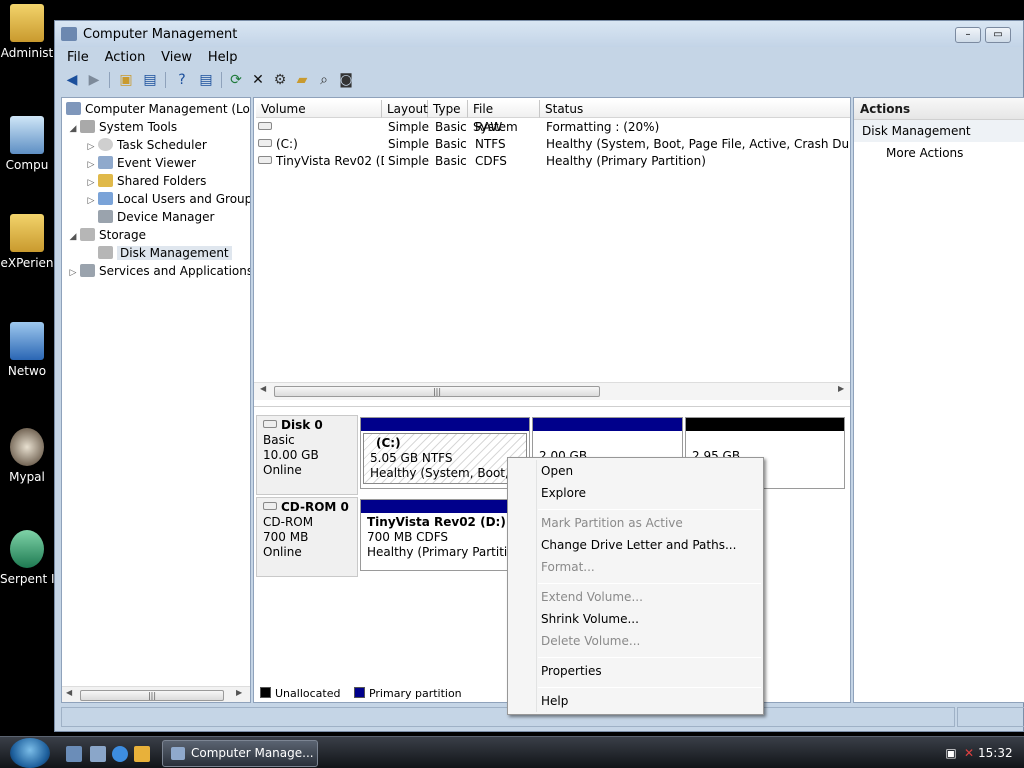  Describe the element at coordinates (150, 80) in the screenshot. I see `show-hide-tree-icon: ▤` at that location.